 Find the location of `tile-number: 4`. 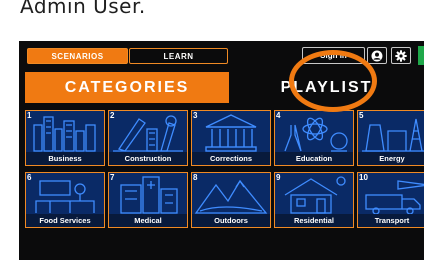

tile-number: 4 is located at coordinates (278, 115).